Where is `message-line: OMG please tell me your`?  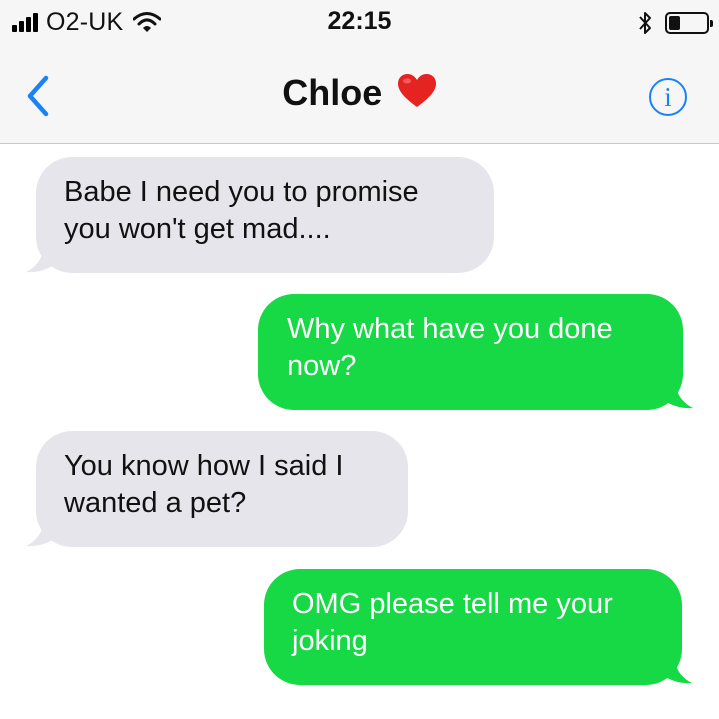 message-line: OMG please tell me your is located at coordinates (452, 604).